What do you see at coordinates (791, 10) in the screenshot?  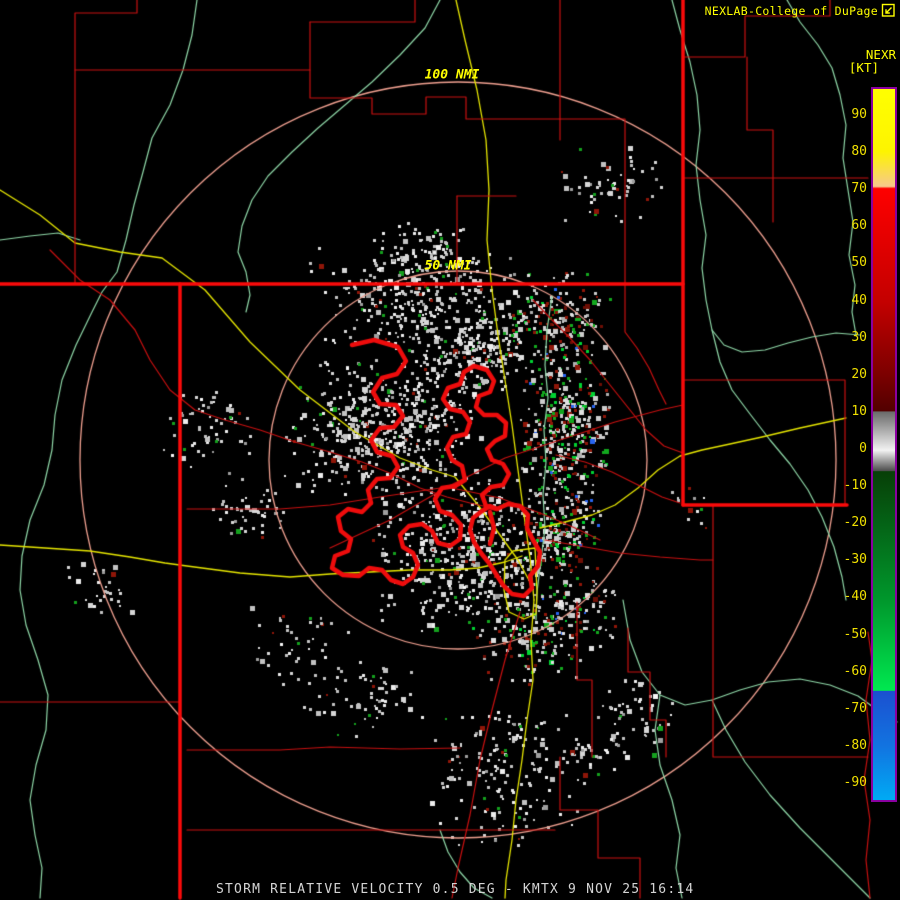 I see `brand-label: NEXLAB-College of DuPage` at bounding box center [791, 10].